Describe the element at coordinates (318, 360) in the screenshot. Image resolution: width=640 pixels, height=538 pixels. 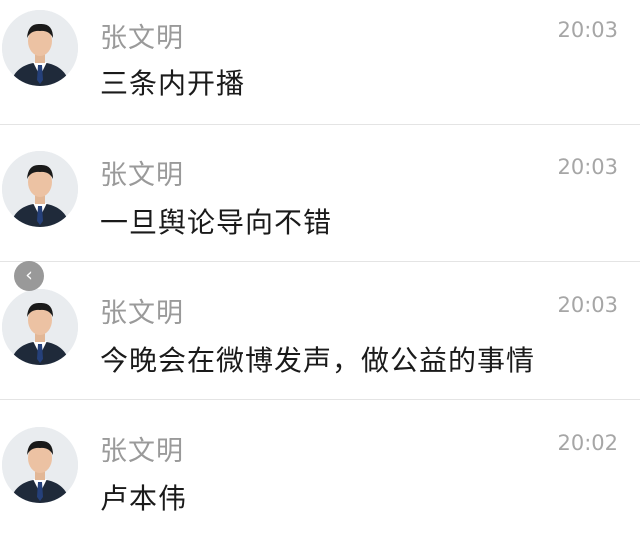
I see `message-text: 今晚会在微博发声，做公益的事情` at that location.